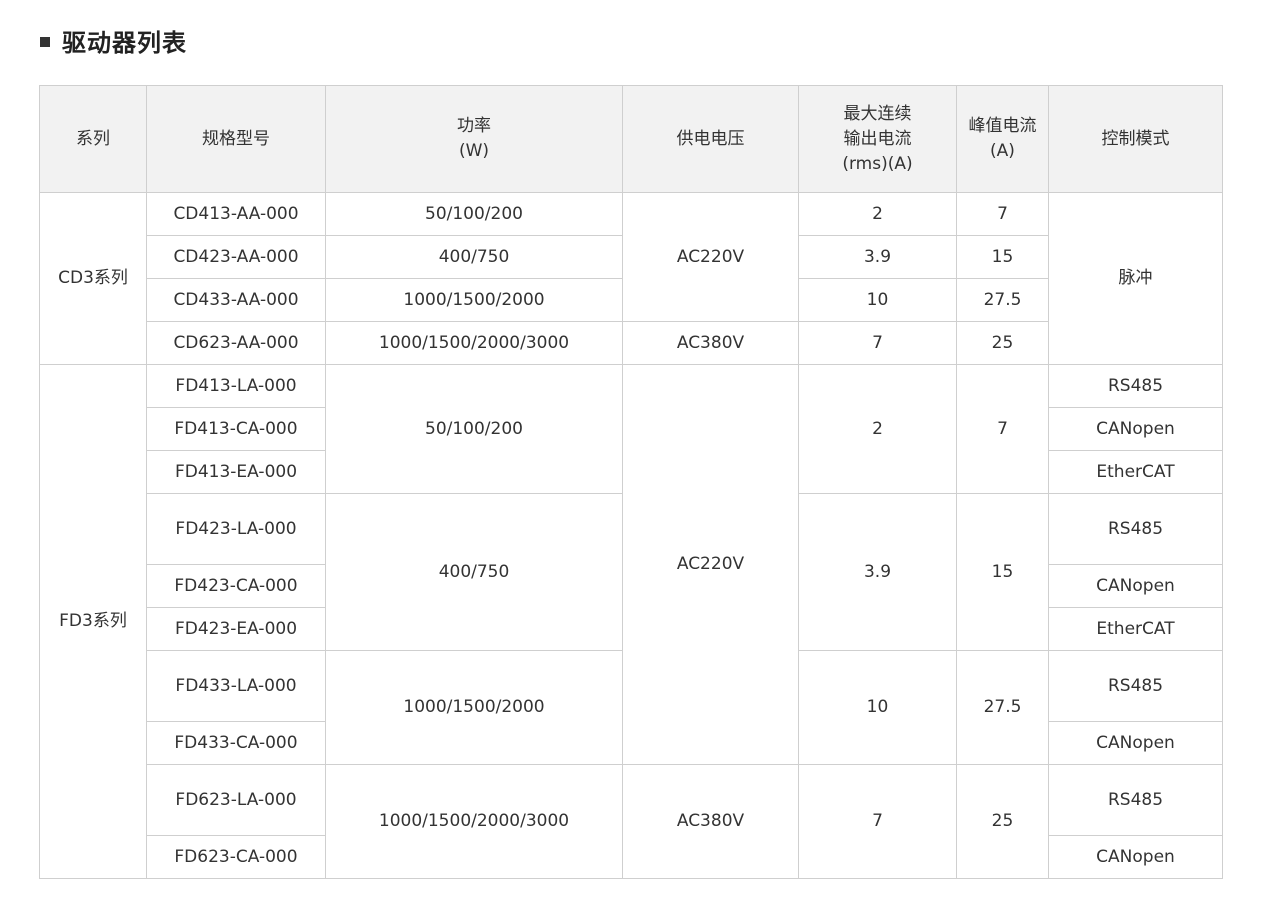  Describe the element at coordinates (236, 529) in the screenshot. I see `model-cell: FD423-LA-000` at that location.